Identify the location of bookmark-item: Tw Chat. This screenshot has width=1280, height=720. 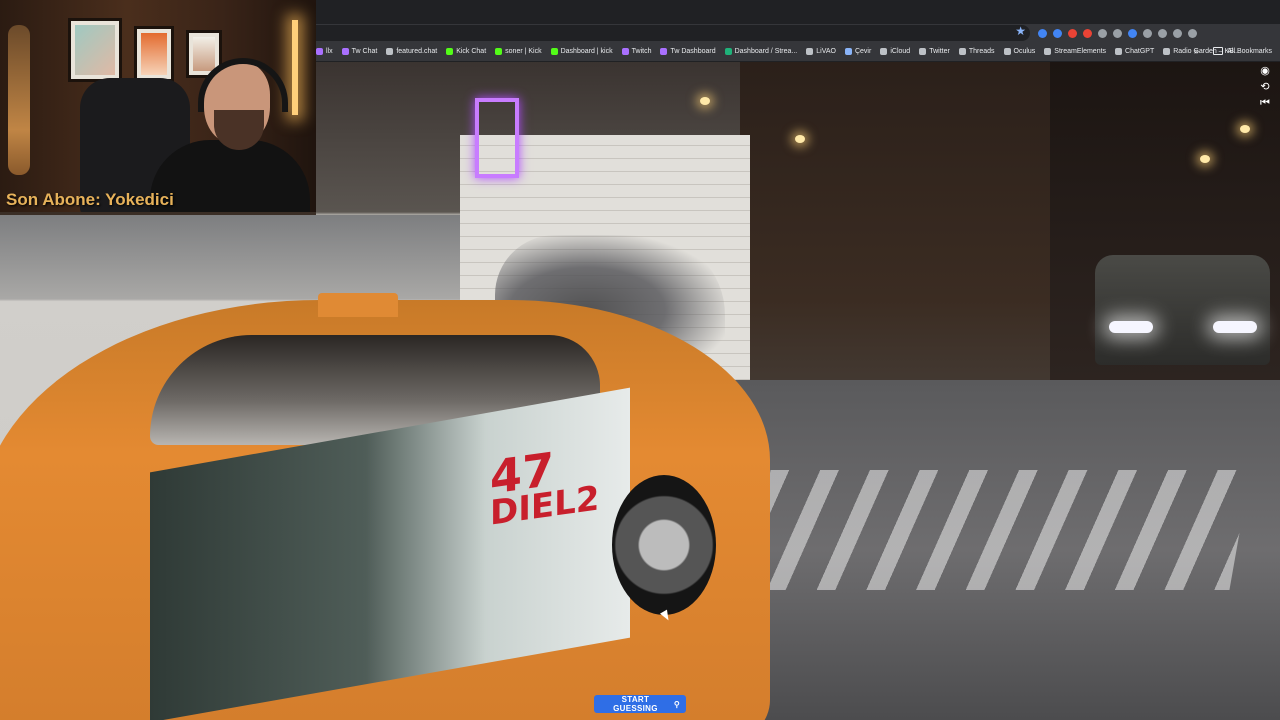
(359, 51).